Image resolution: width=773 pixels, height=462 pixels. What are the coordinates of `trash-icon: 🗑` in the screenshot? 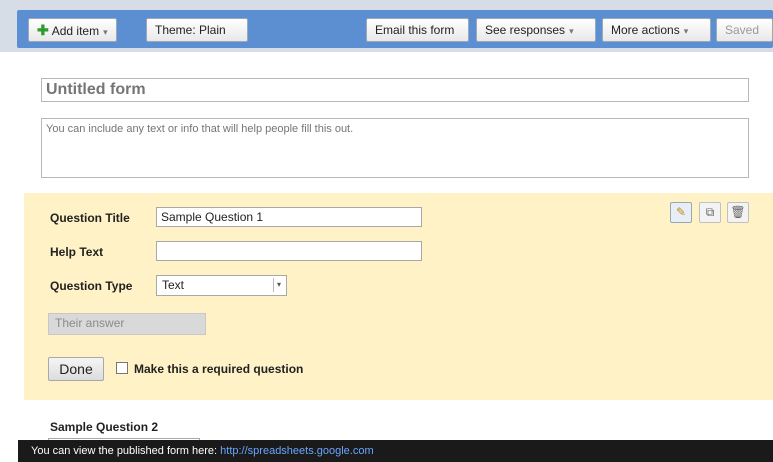 It's located at (738, 212).